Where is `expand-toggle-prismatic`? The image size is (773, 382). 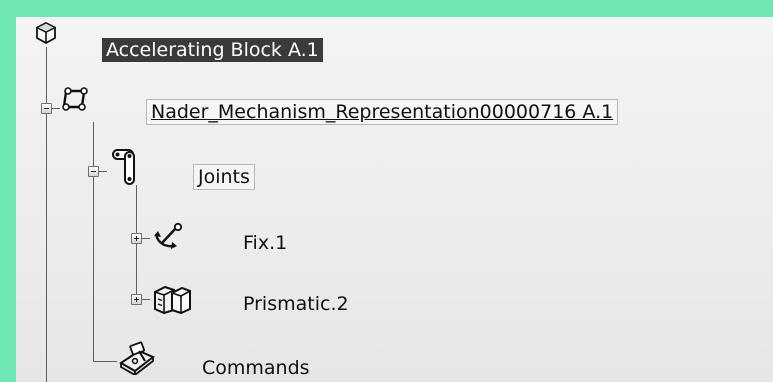
expand-toggle-prismatic is located at coordinates (136, 299).